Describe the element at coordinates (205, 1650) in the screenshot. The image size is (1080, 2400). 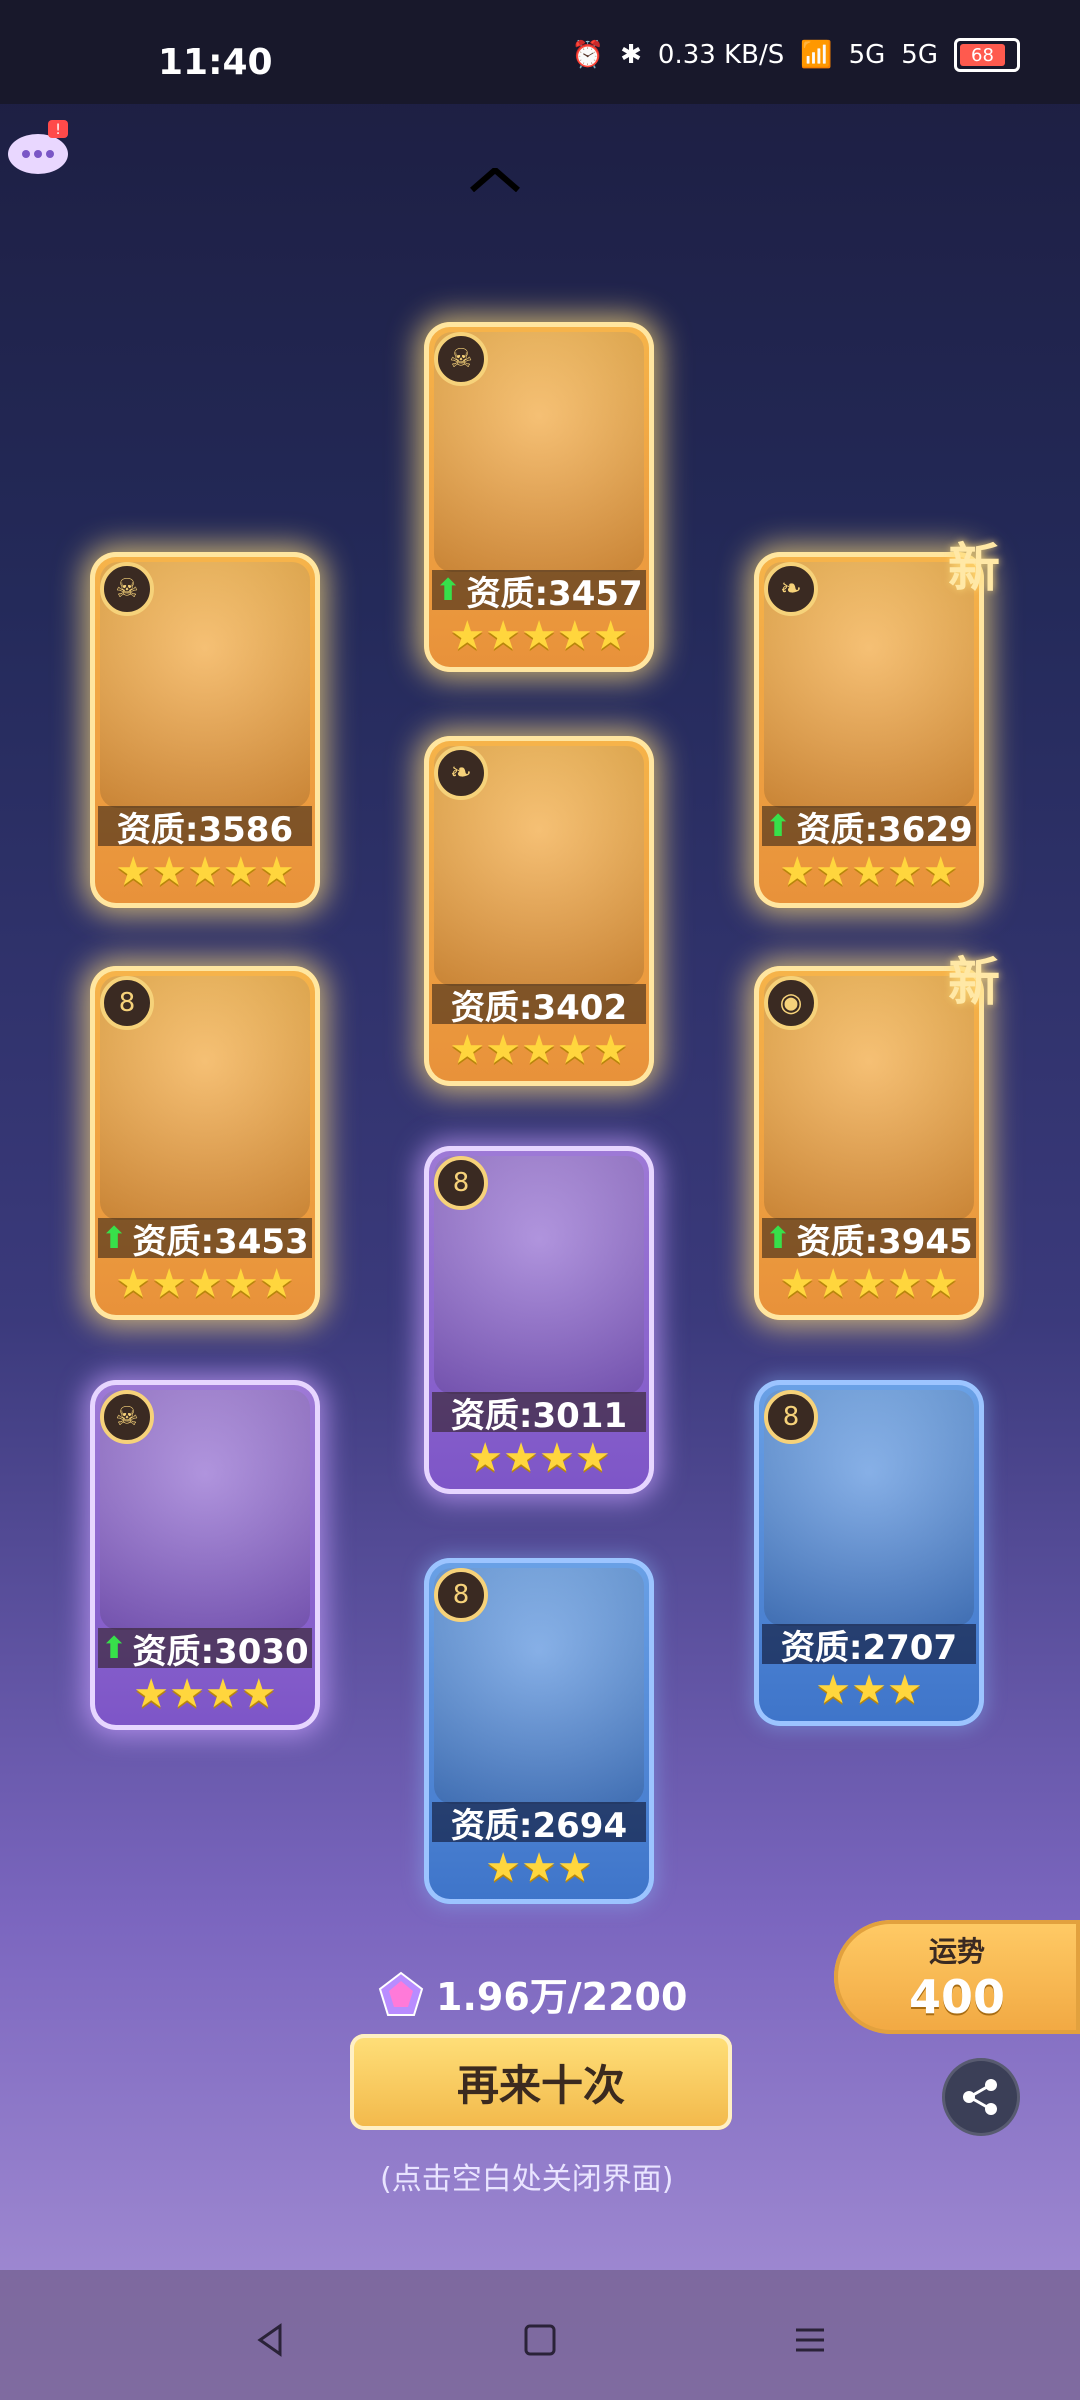
I see `quality-label: ⬆ 资质:3030` at that location.